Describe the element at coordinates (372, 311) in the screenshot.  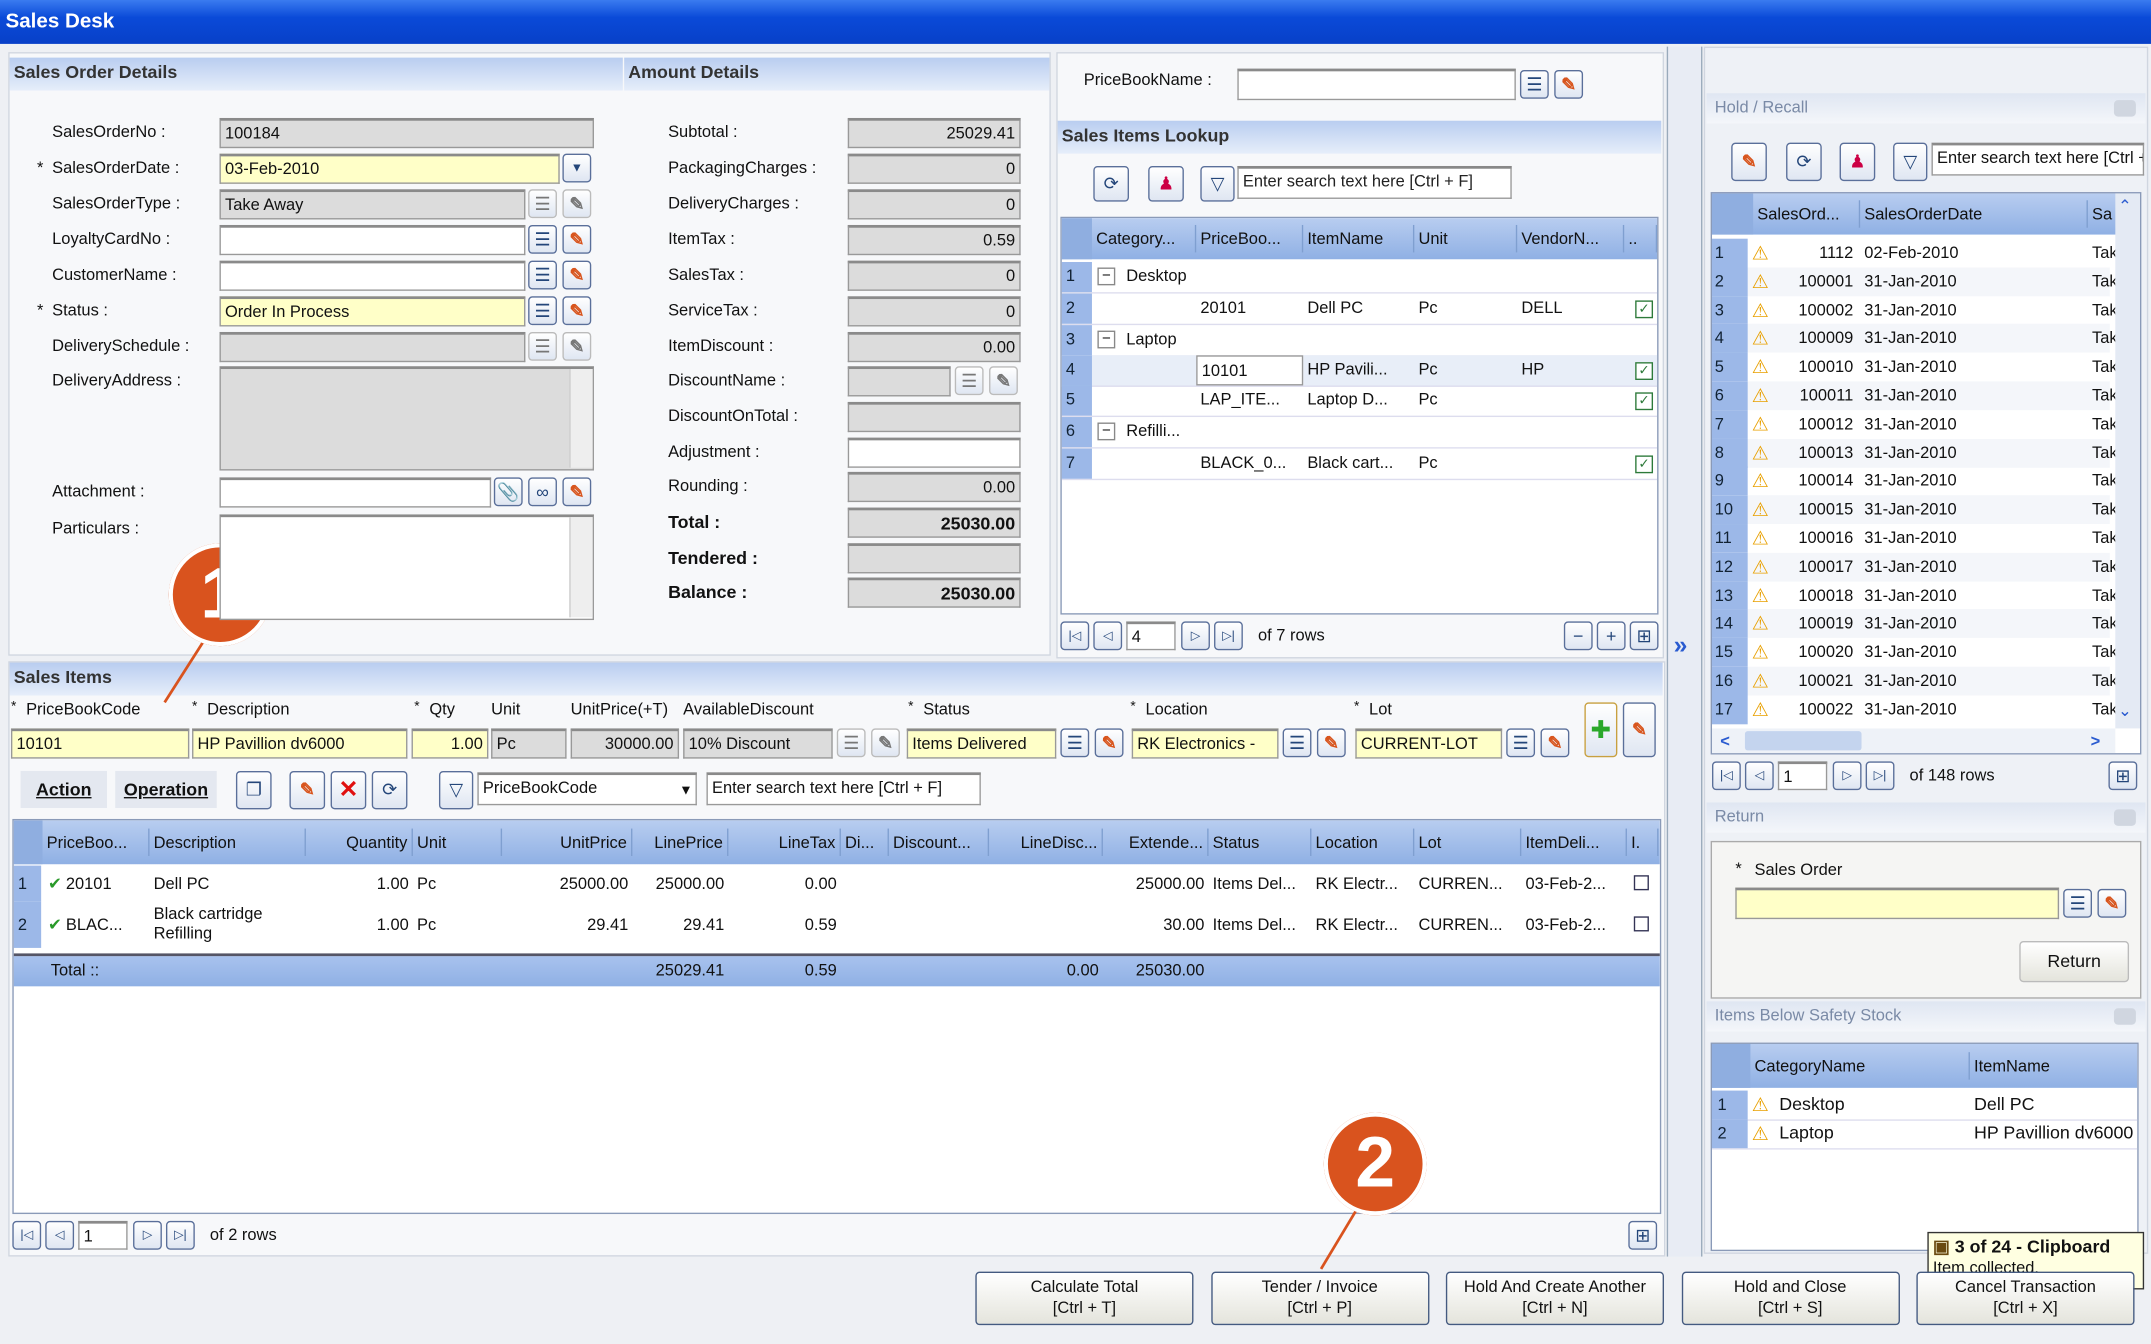
I see `field-status: Order In Process` at that location.